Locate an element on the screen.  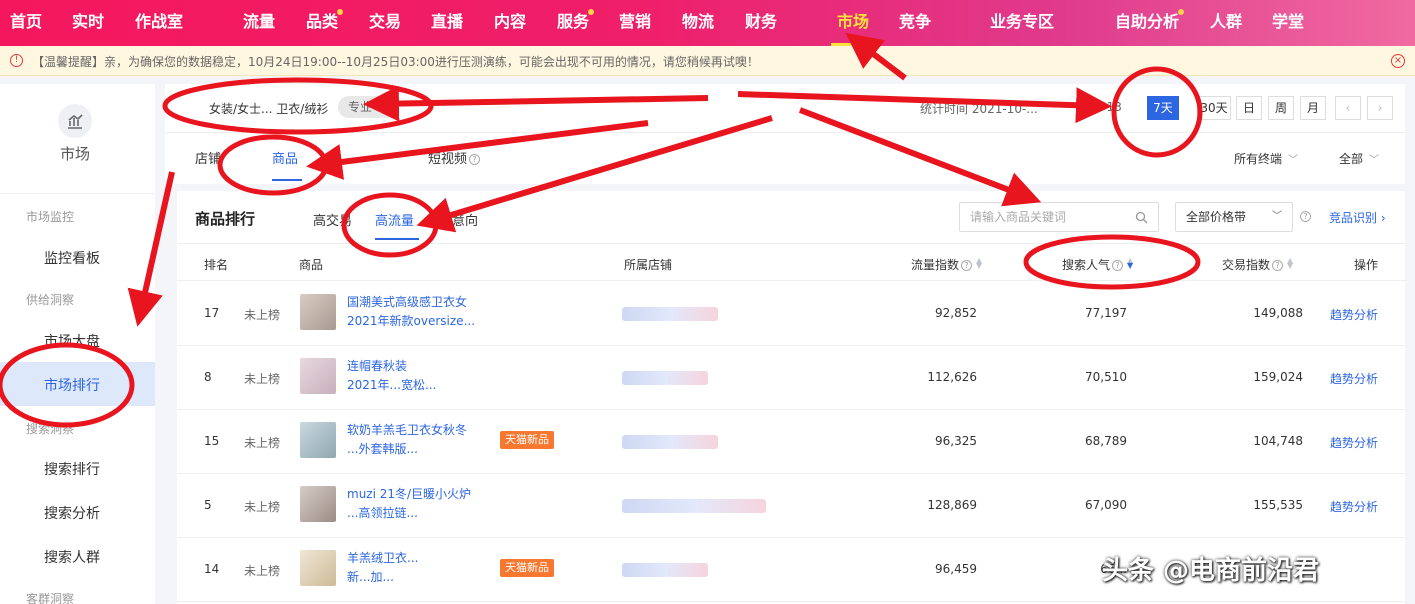
sidebar-item-search-ranking: 搜索排行 is located at coordinates (72, 469).